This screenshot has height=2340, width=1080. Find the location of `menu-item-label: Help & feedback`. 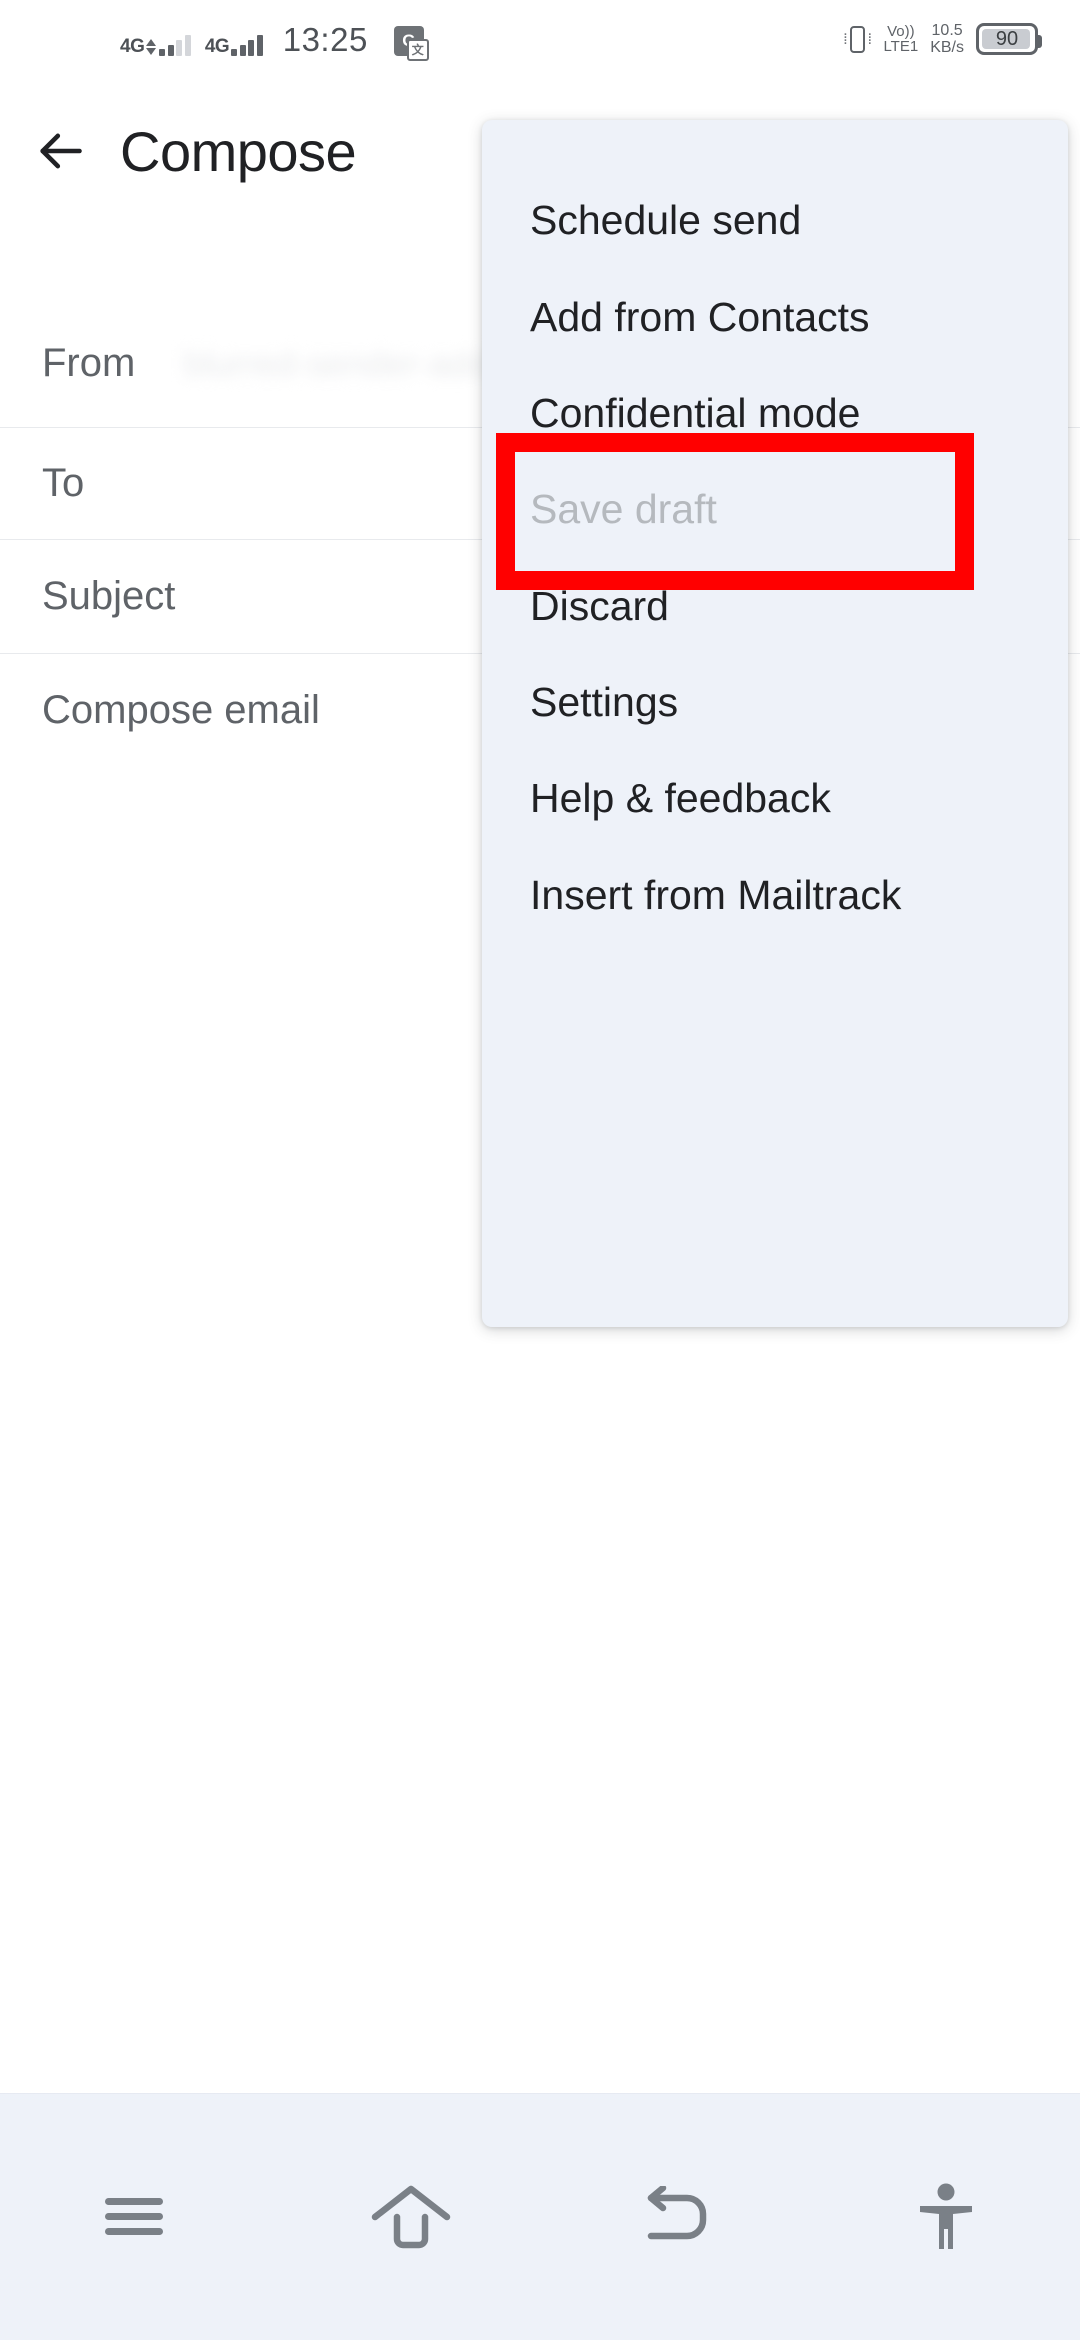

menu-item-label: Help & feedback is located at coordinates (680, 797).